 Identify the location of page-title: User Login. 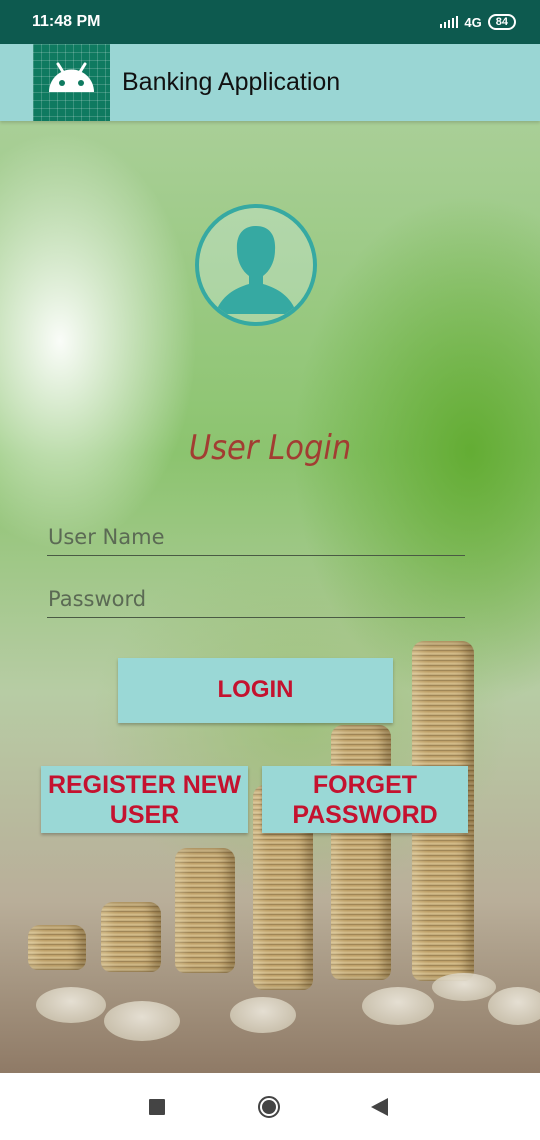
(270, 448).